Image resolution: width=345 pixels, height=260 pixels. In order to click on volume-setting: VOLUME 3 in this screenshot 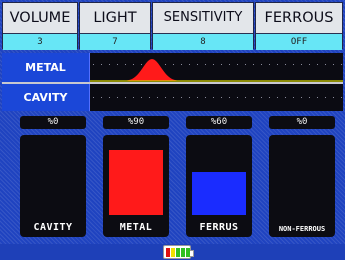, I will do `click(40, 26)`.